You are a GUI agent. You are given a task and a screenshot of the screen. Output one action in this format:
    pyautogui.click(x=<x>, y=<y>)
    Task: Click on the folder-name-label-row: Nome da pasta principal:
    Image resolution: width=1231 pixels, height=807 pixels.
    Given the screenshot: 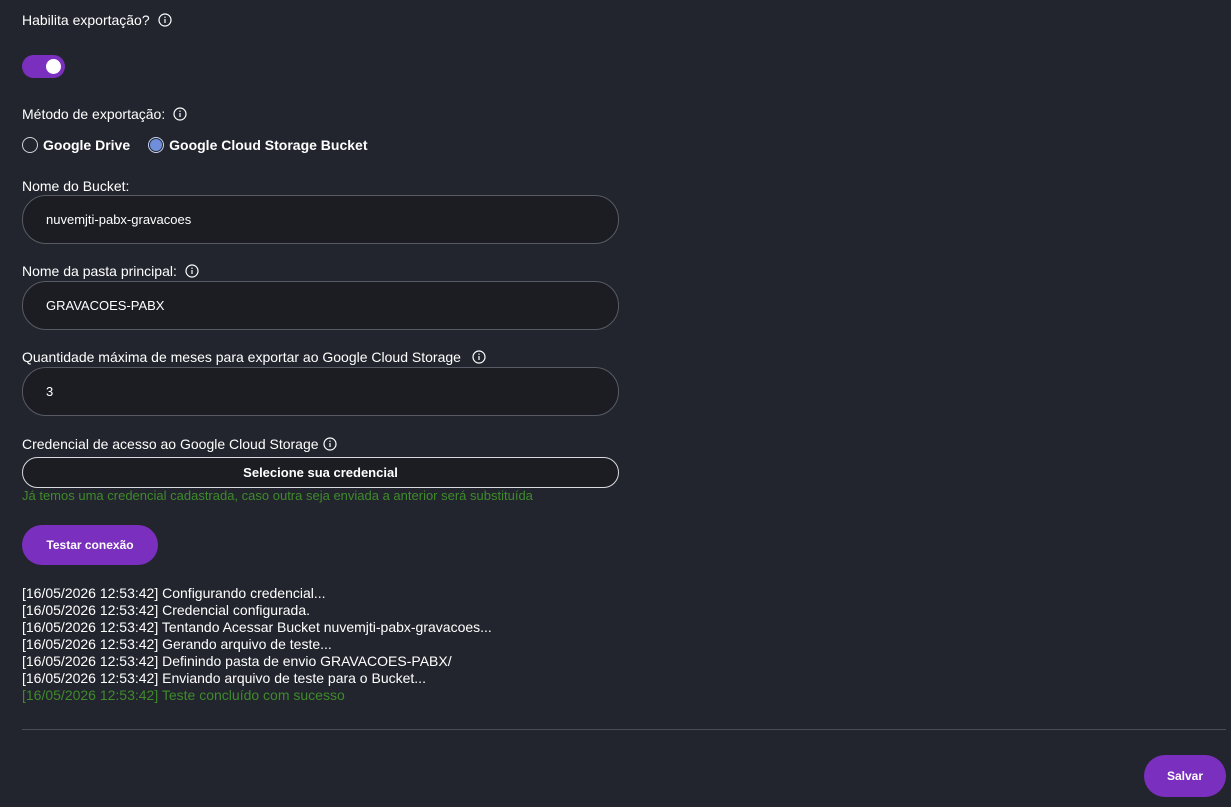 What is the action you would take?
    pyautogui.click(x=110, y=271)
    